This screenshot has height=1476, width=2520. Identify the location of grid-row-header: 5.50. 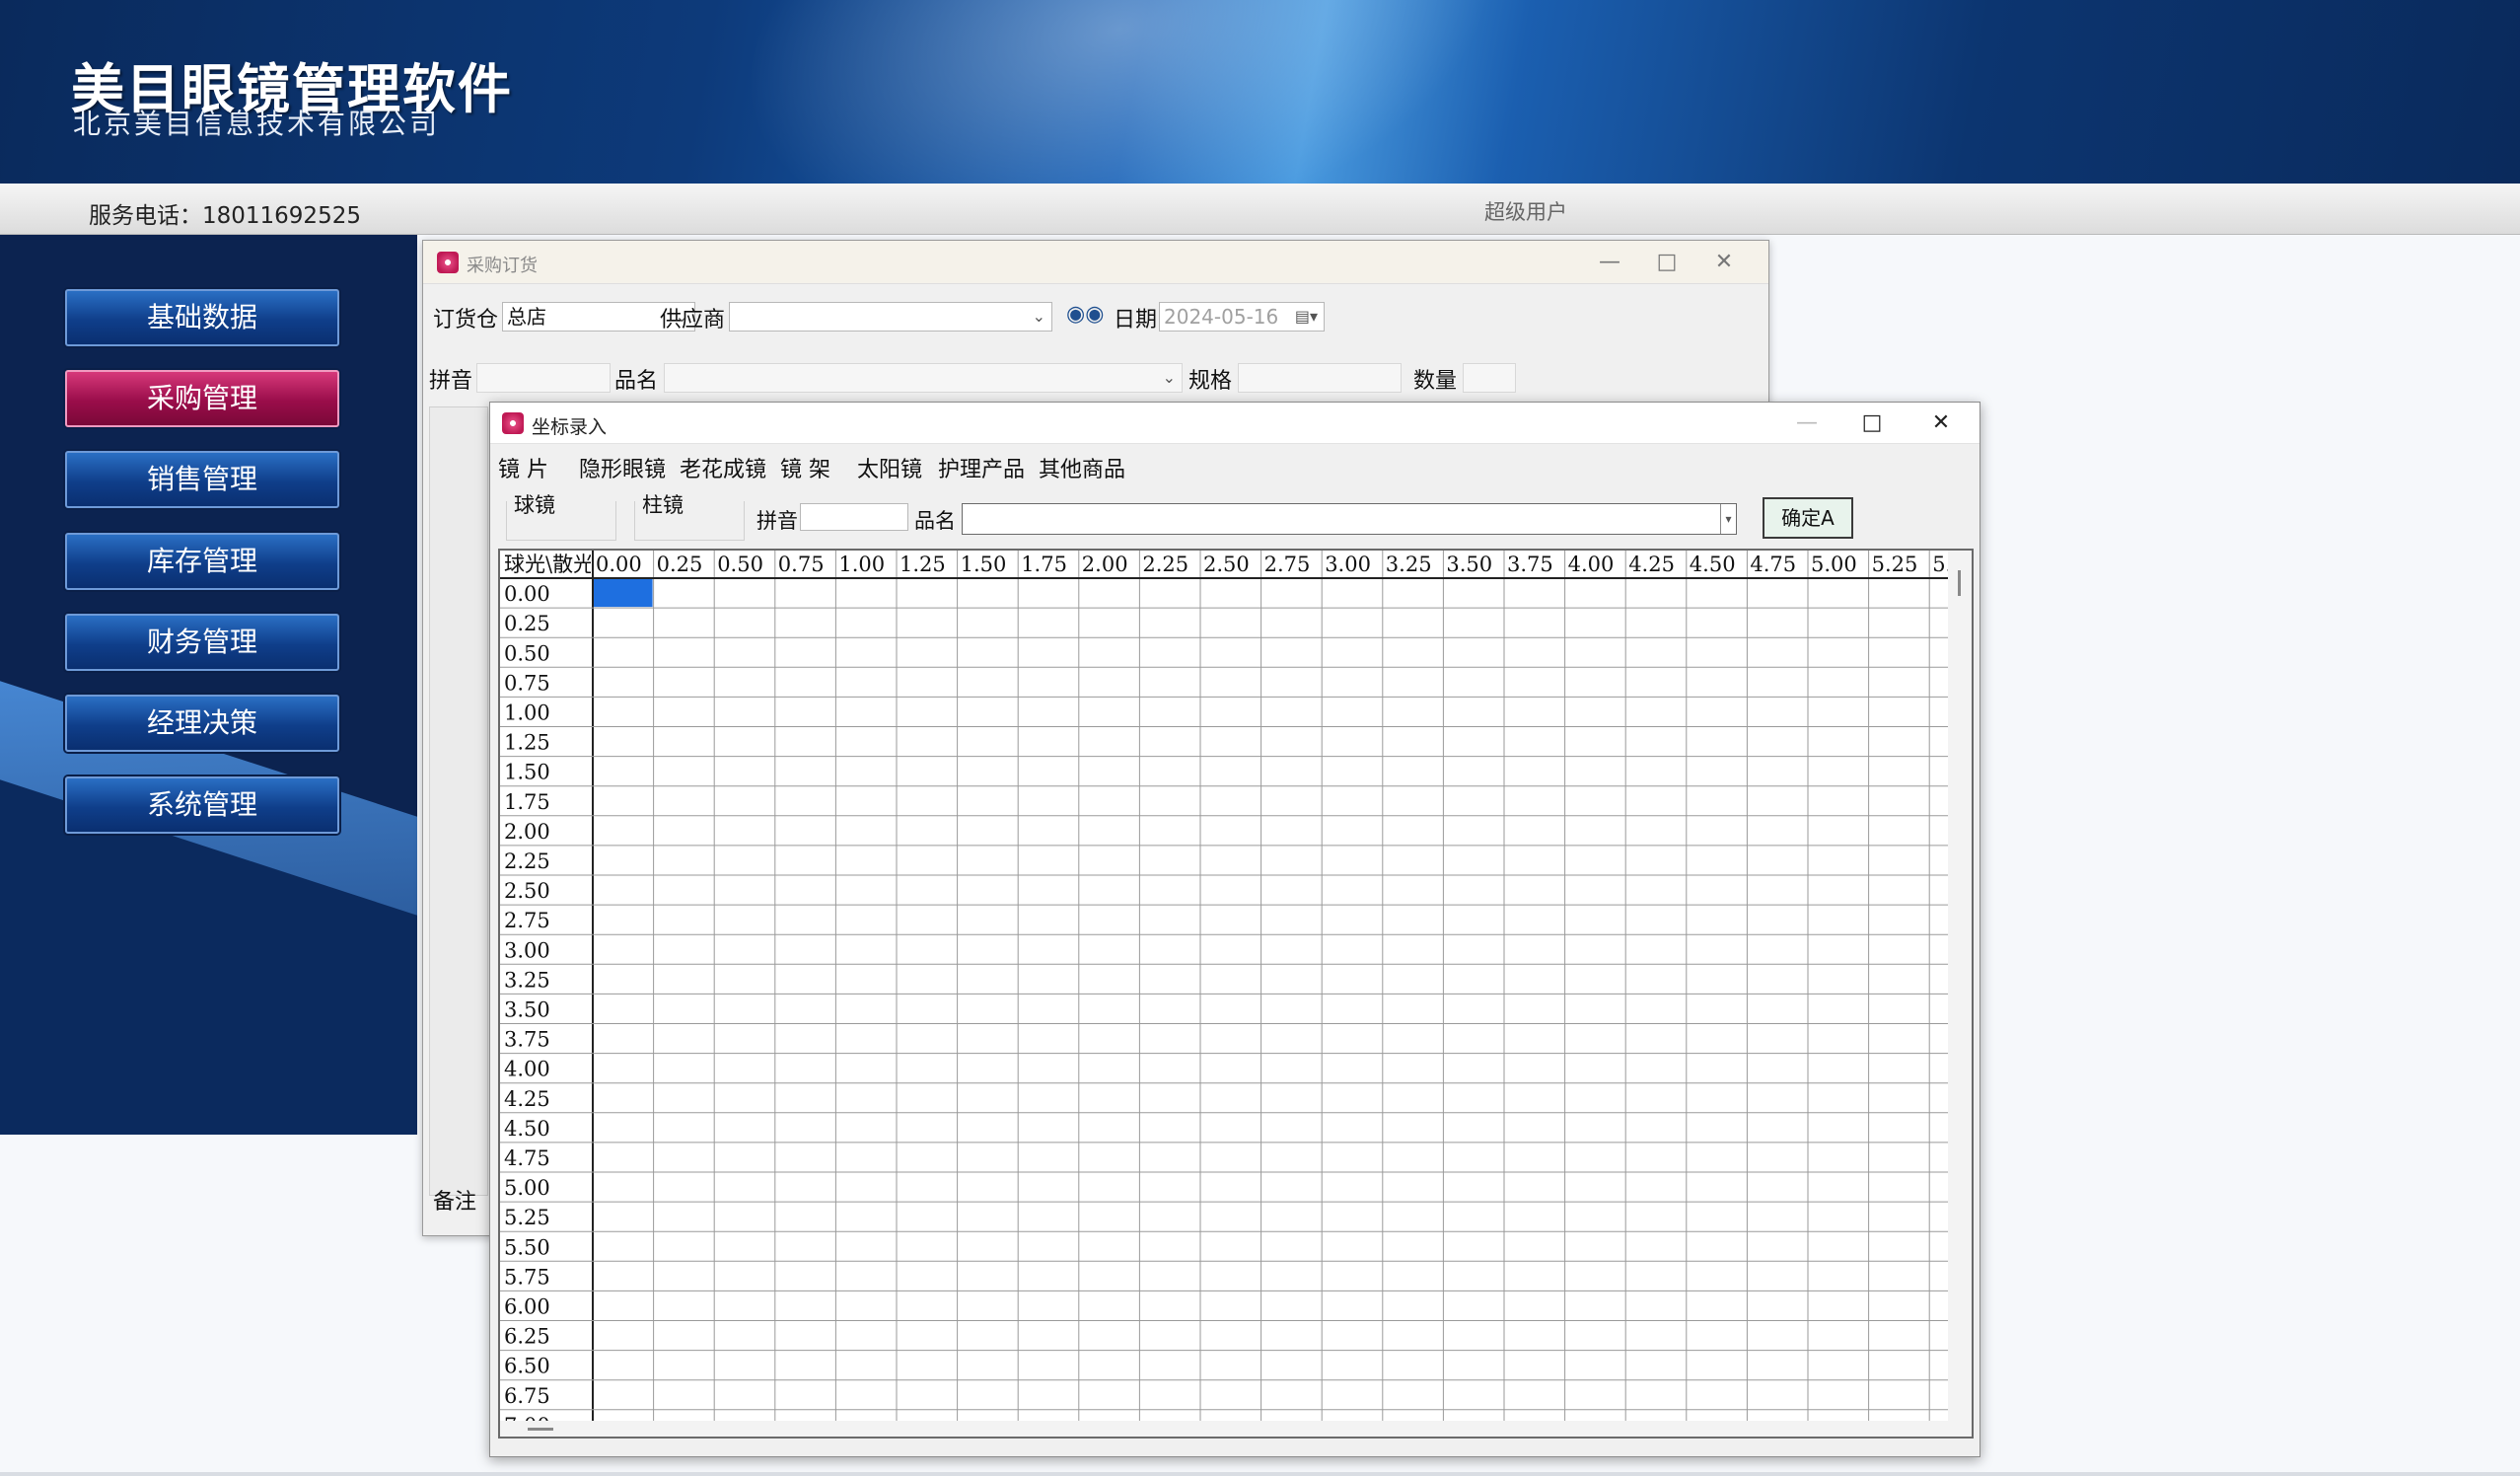
(527, 1247).